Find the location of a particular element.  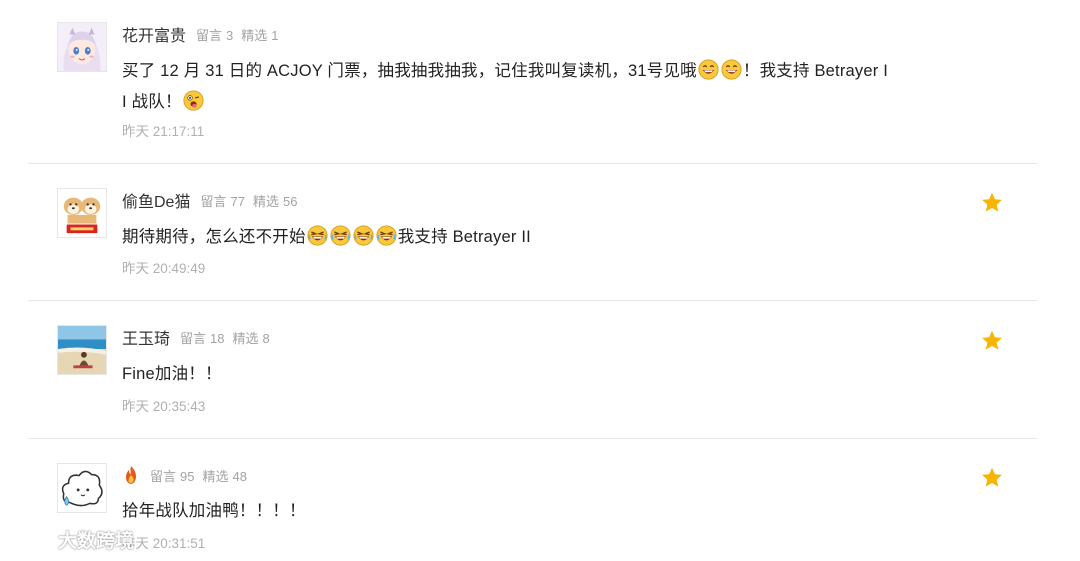

comment-content: Fine加油！！ is located at coordinates (522, 374).